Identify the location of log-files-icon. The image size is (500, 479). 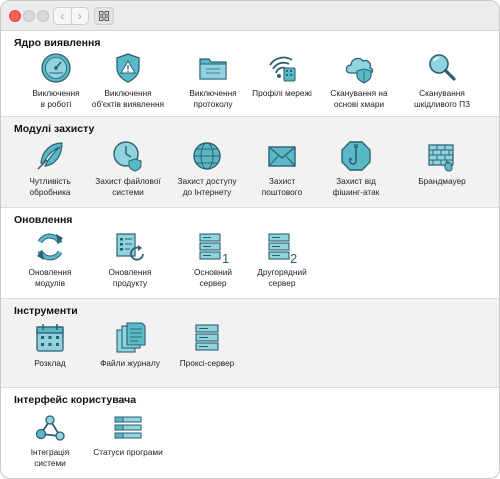
(131, 337).